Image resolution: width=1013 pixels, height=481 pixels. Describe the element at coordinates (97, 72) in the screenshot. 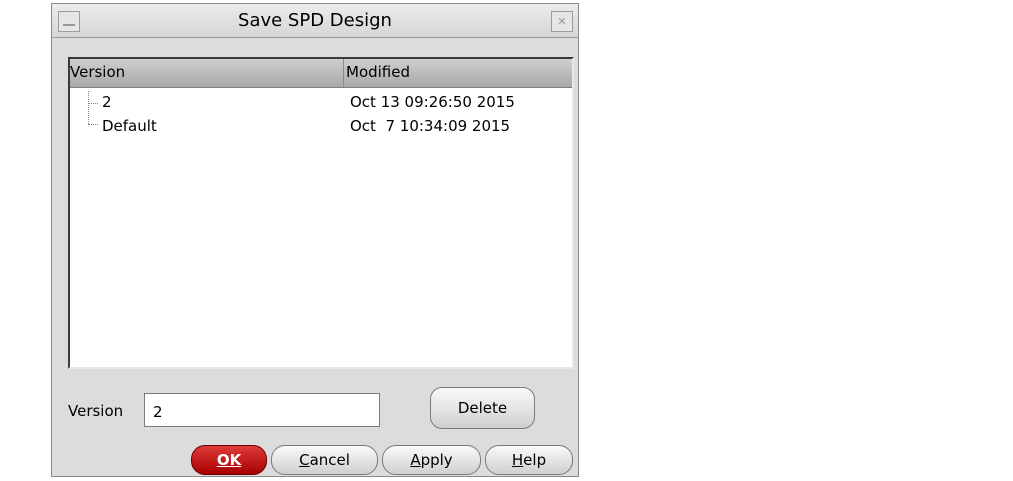

I see `column-header-version: Version` at that location.